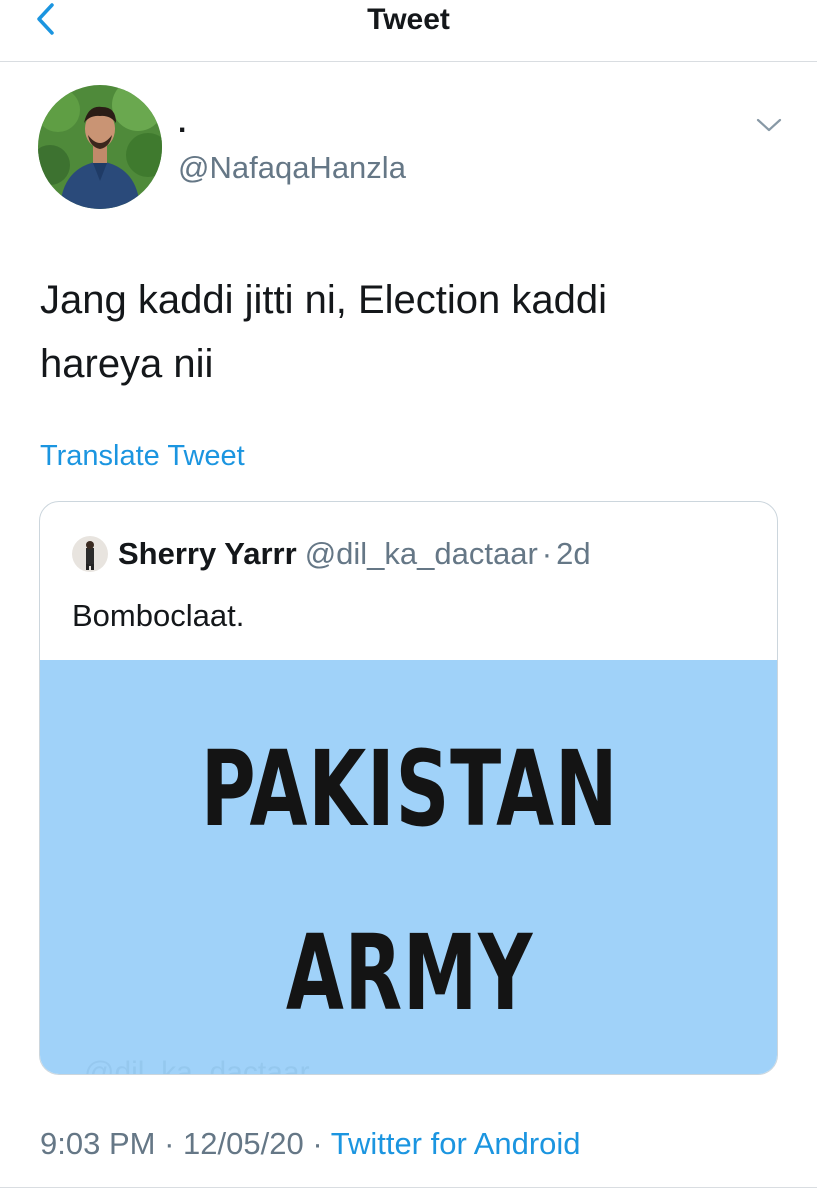 This screenshot has height=1200, width=817. What do you see at coordinates (456, 1143) in the screenshot?
I see `tweet-source-link: Twitter for Android` at bounding box center [456, 1143].